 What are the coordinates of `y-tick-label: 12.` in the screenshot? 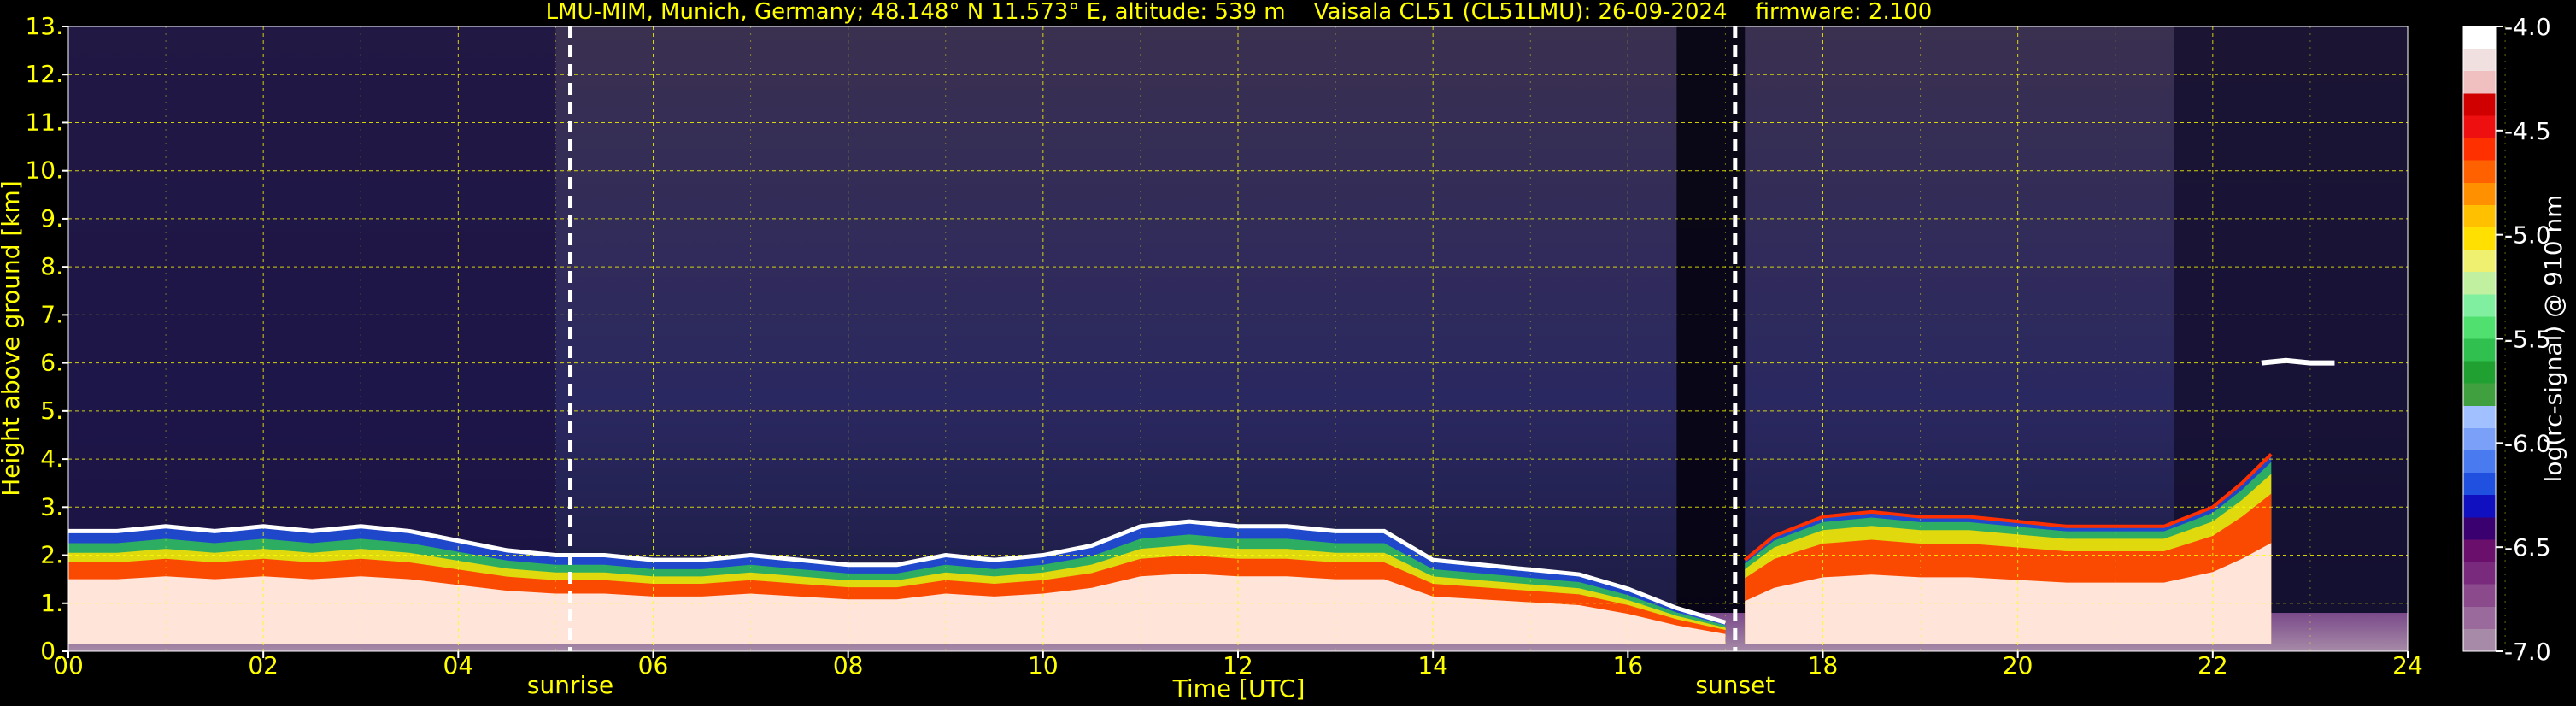 It's located at (44, 74).